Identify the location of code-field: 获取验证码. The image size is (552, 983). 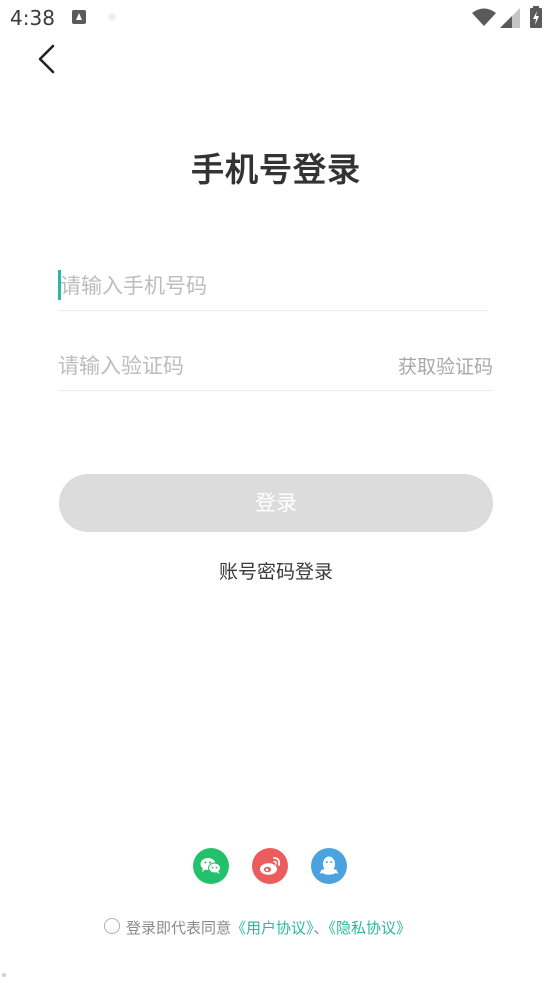
(275, 364).